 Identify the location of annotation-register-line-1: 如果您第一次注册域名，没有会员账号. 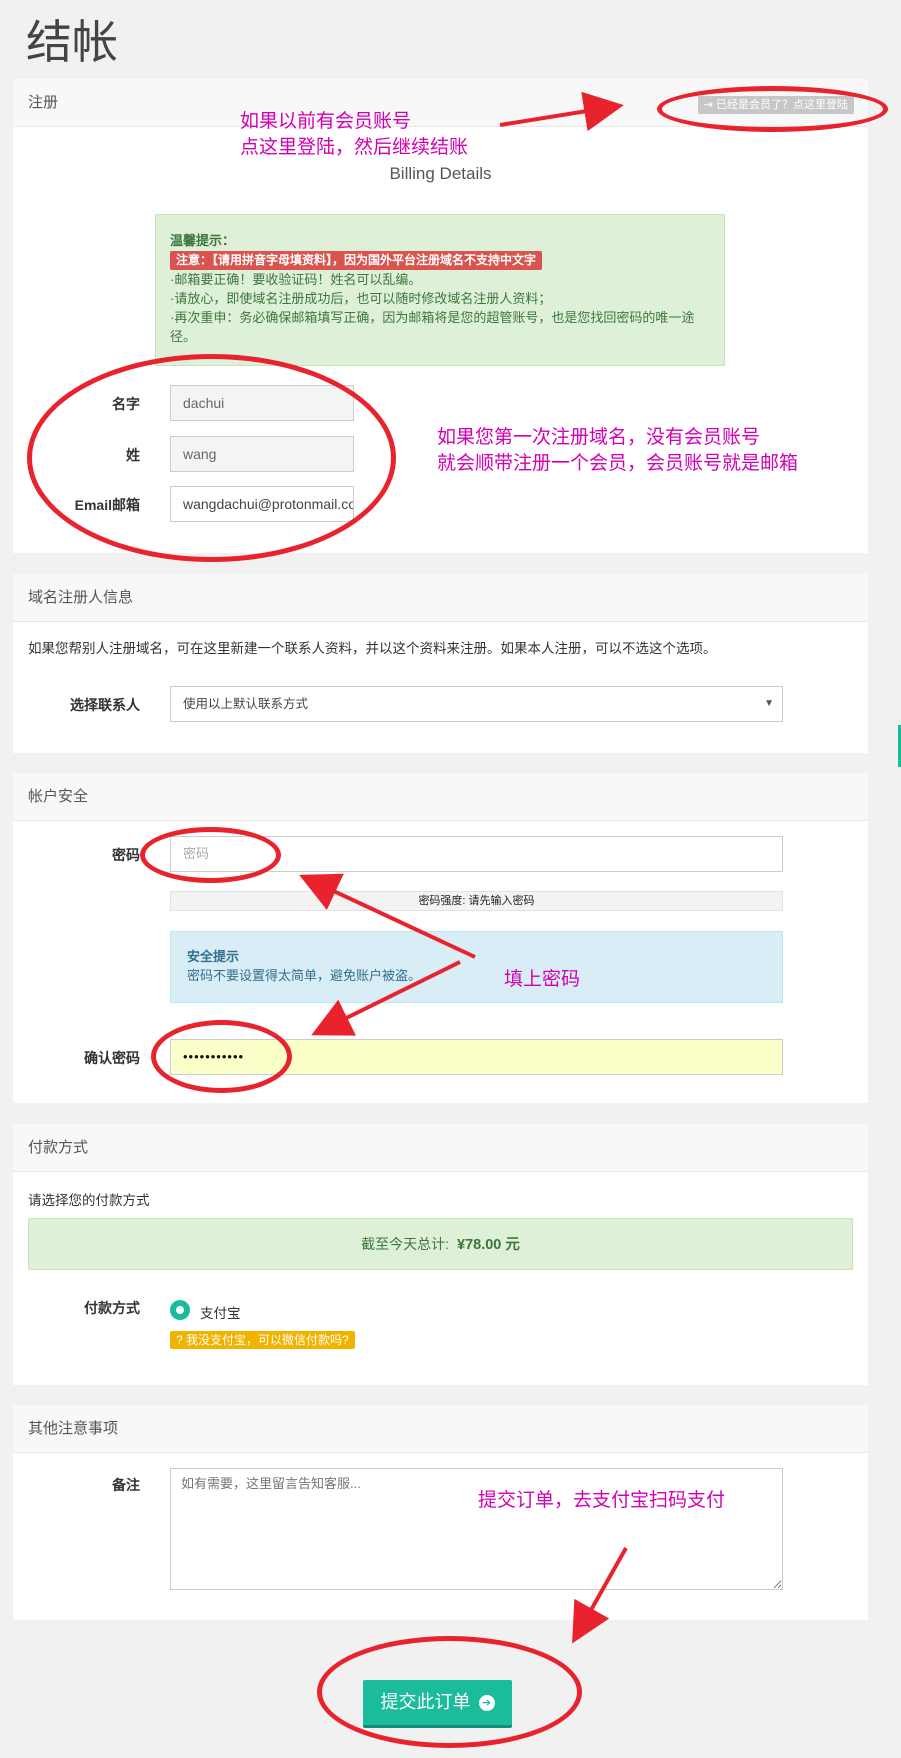
(599, 437).